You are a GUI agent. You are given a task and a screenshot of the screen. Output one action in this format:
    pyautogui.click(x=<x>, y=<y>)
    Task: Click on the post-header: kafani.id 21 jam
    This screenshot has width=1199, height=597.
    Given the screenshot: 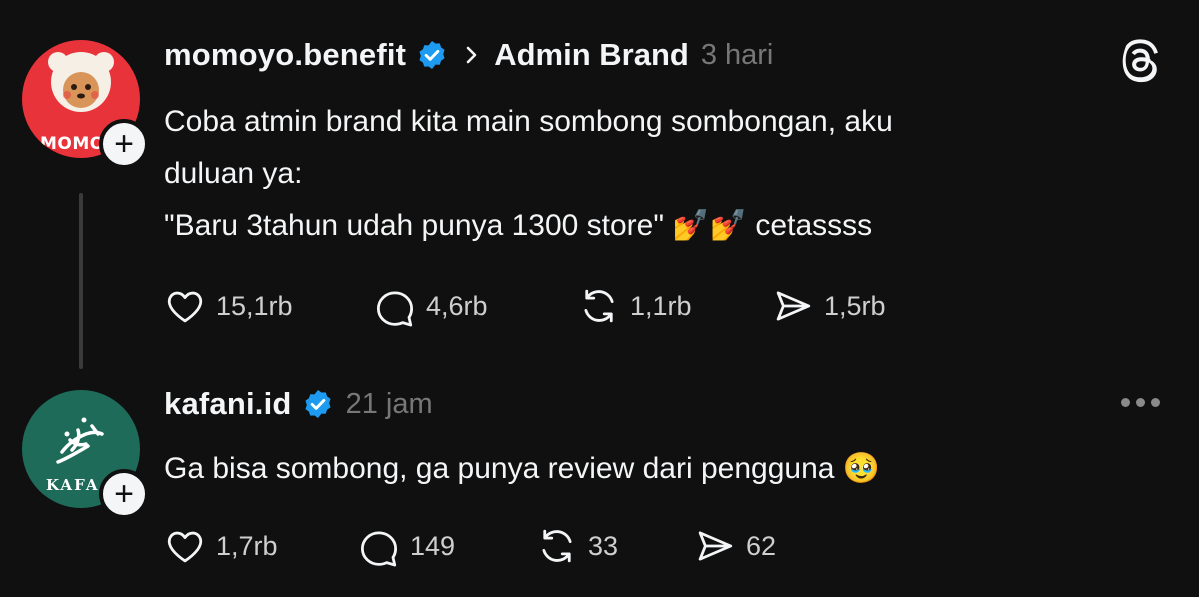 What is the action you would take?
    pyautogui.click(x=298, y=404)
    